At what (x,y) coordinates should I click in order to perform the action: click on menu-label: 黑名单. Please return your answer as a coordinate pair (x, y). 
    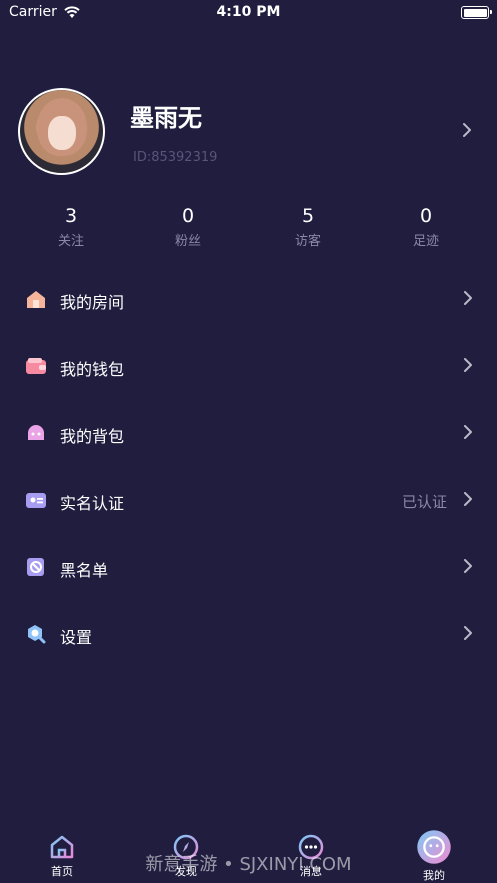
    Looking at the image, I should click on (84, 570).